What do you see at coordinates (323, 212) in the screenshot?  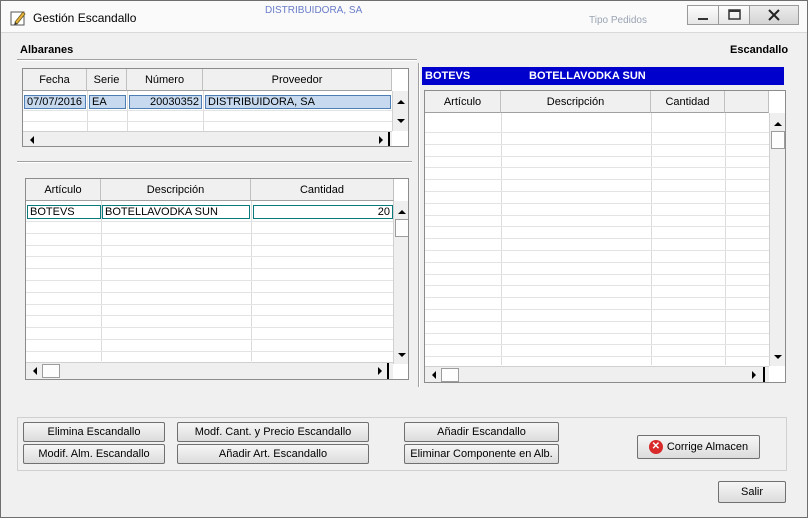 I see `cell-cantidad: 20` at bounding box center [323, 212].